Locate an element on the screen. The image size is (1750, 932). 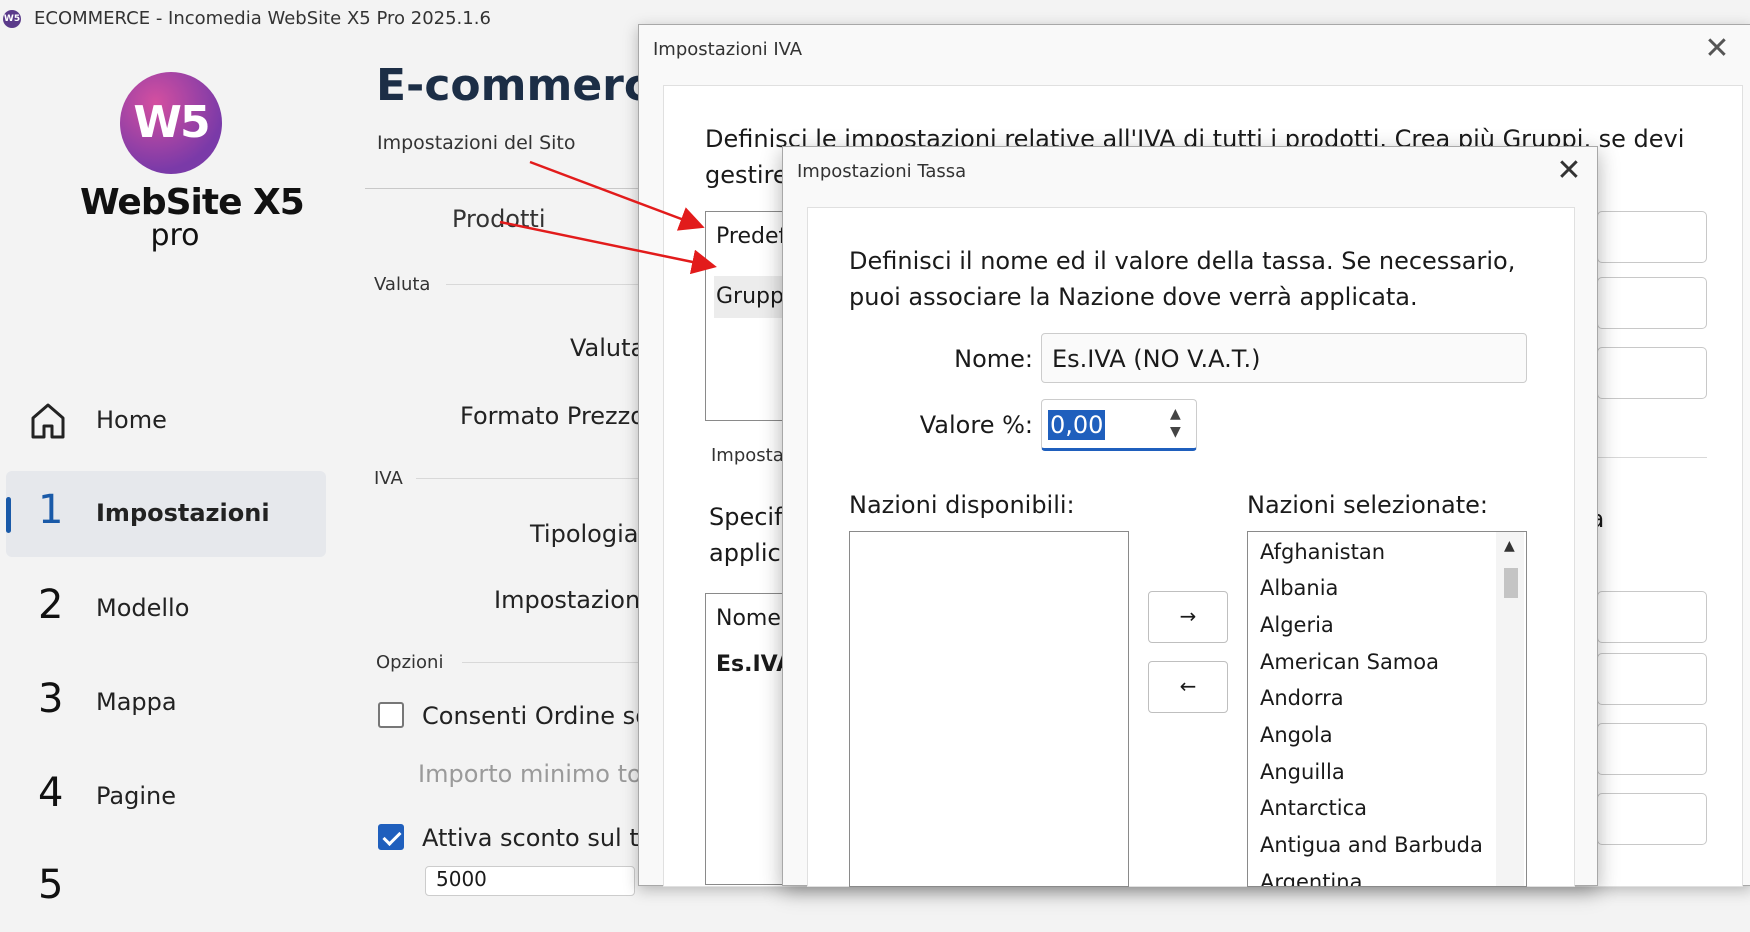
section-imposta: Imposta is located at coordinates (747, 455).